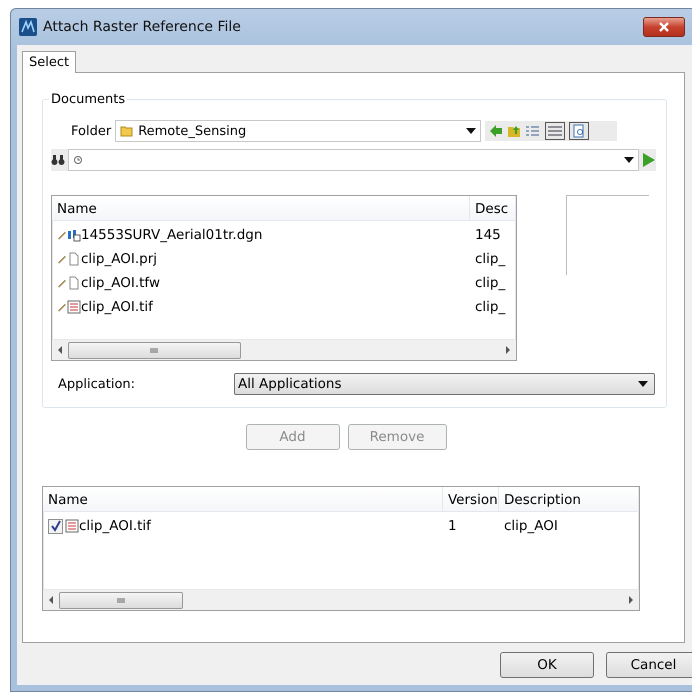 The width and height of the screenshot is (692, 694). Describe the element at coordinates (629, 160) in the screenshot. I see `search-caret-icon` at that location.